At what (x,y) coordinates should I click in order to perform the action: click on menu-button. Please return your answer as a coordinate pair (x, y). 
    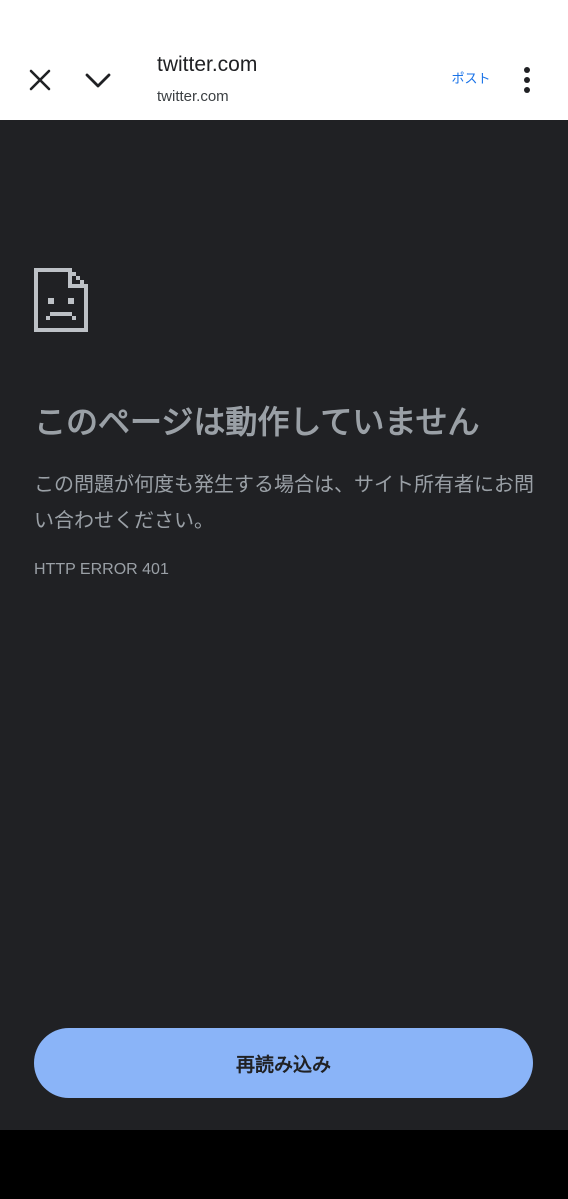
    Looking at the image, I should click on (527, 80).